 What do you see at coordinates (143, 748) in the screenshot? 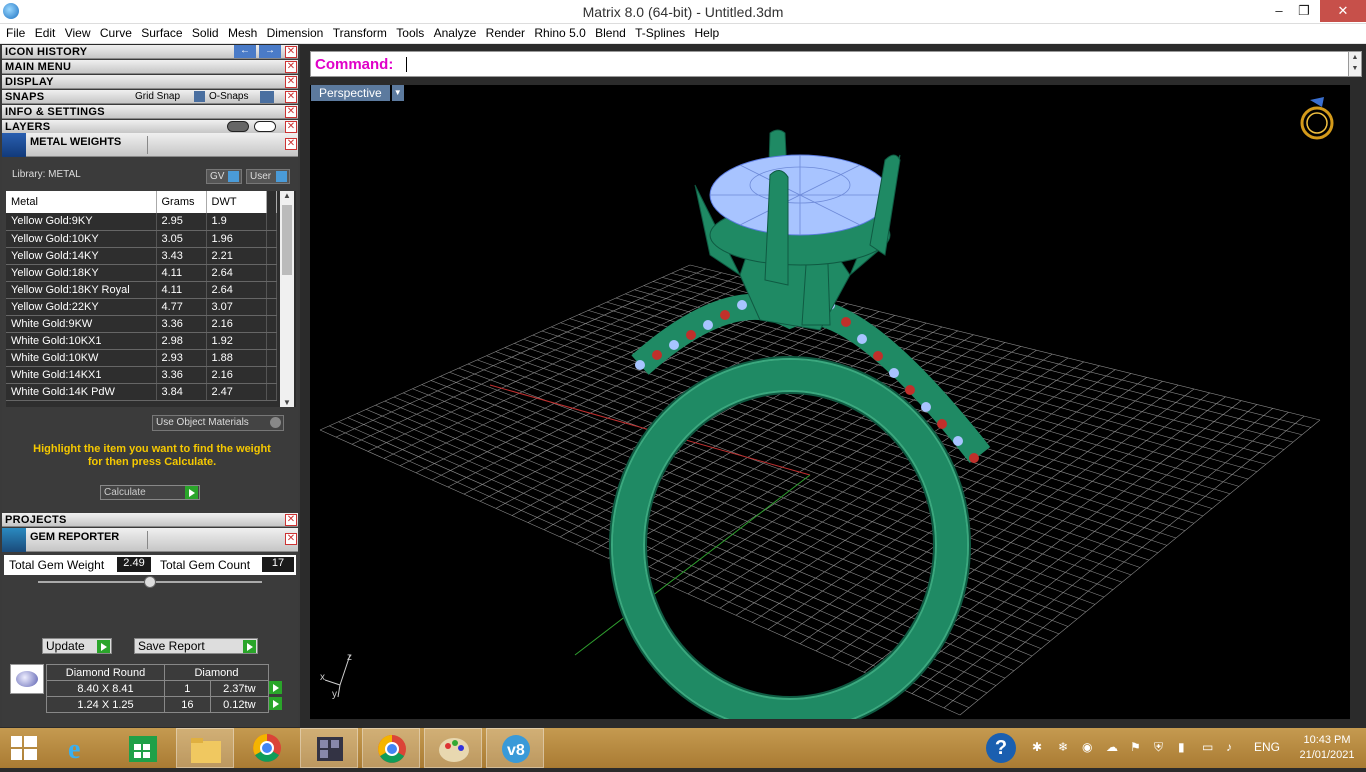
I see `store-icon` at bounding box center [143, 748].